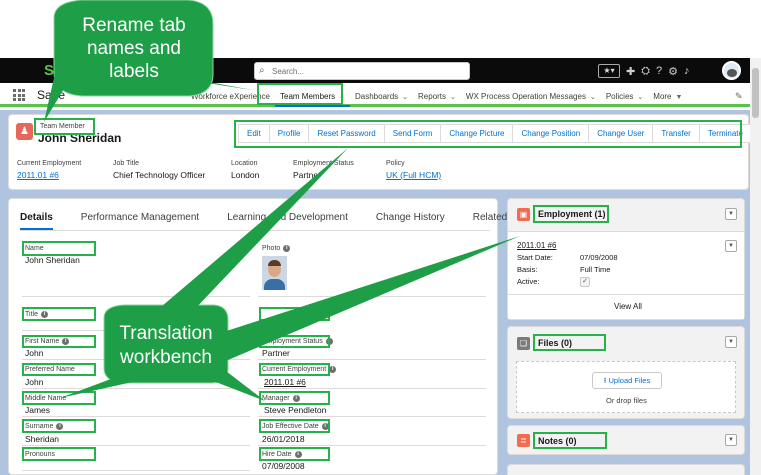 This screenshot has width=761, height=475. What do you see at coordinates (362, 298) in the screenshot?
I see `callout-pointer-employment` at bounding box center [362, 298].